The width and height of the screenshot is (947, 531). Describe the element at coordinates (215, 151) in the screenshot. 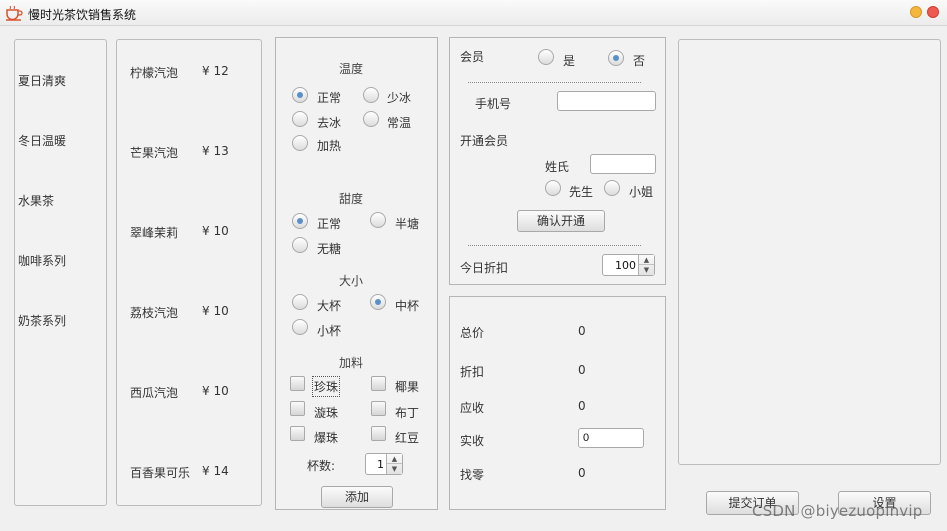

I see `product-price: ¥ 13` at that location.